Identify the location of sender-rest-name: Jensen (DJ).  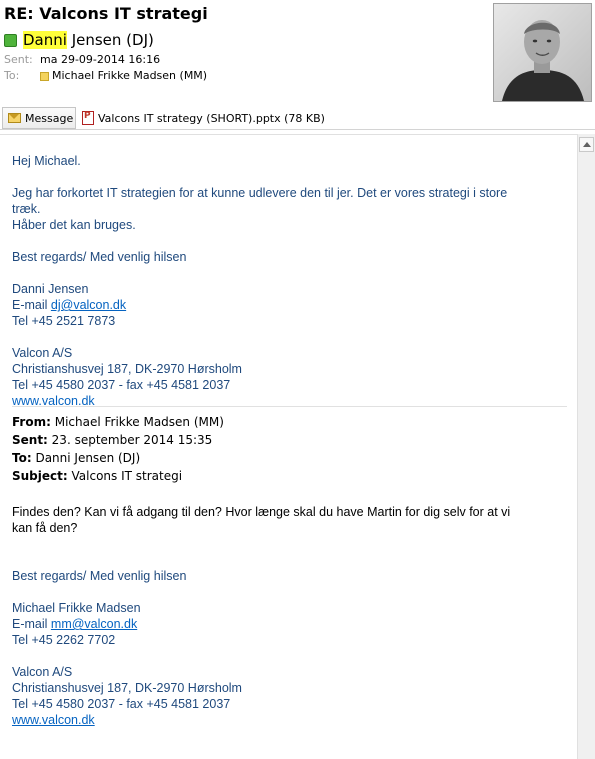
(110, 40).